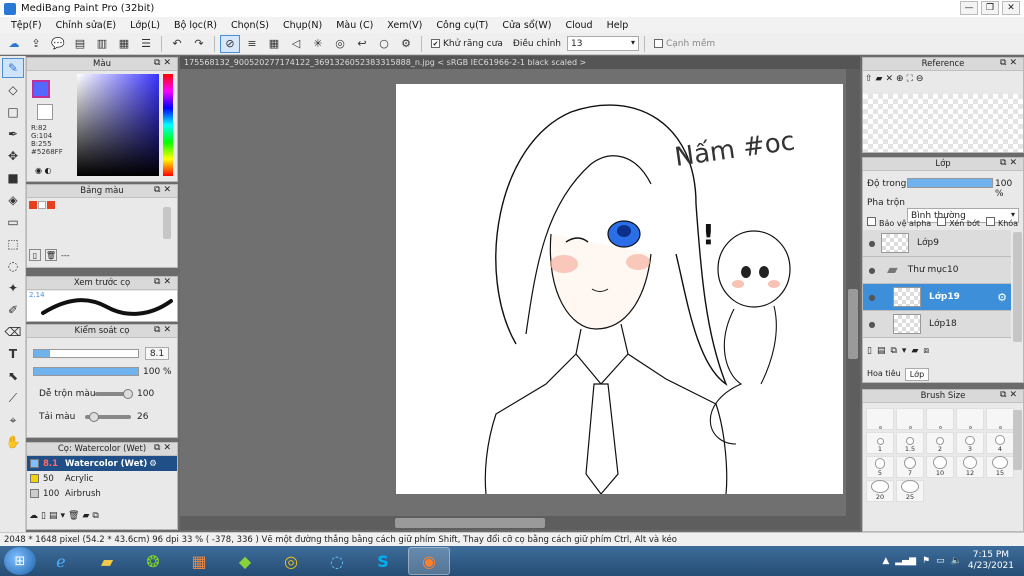  What do you see at coordinates (318, 44) in the screenshot?
I see `radial-snap-icon: ✳` at bounding box center [318, 44].